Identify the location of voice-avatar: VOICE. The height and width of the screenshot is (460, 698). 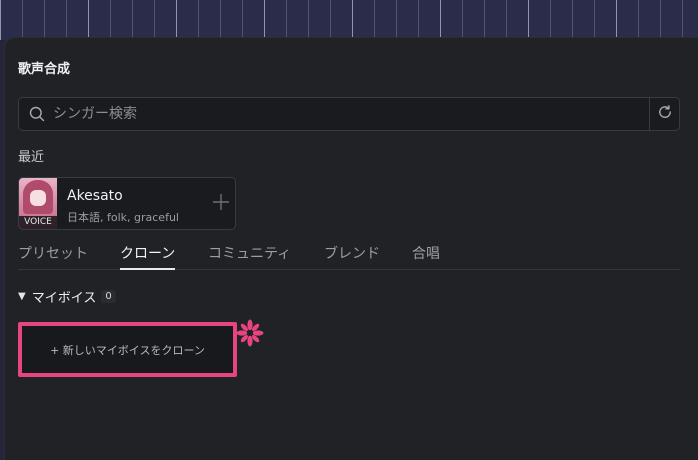
(38, 203).